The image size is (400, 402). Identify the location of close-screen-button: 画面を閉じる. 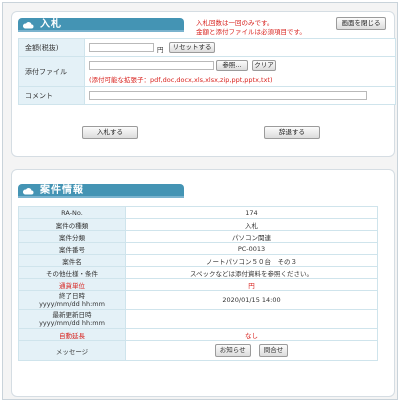
(361, 23).